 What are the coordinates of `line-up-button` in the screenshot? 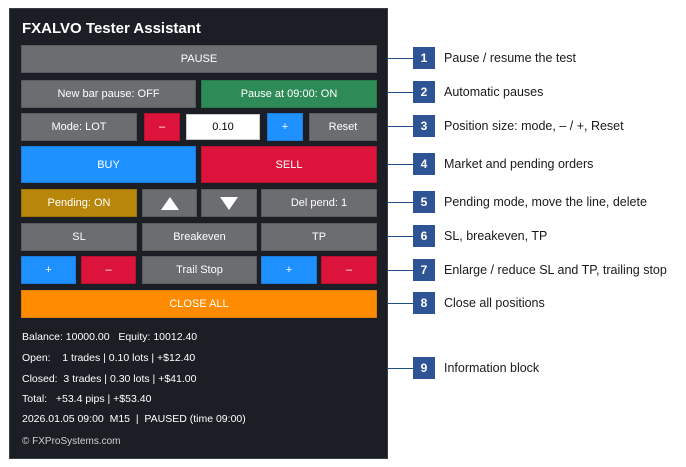 It's located at (169, 203).